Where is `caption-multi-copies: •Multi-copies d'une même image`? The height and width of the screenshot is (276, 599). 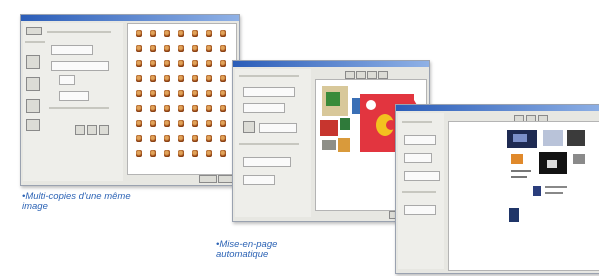
caption-multi-copies: •Multi-copies d'une même image is located at coordinates (76, 202).